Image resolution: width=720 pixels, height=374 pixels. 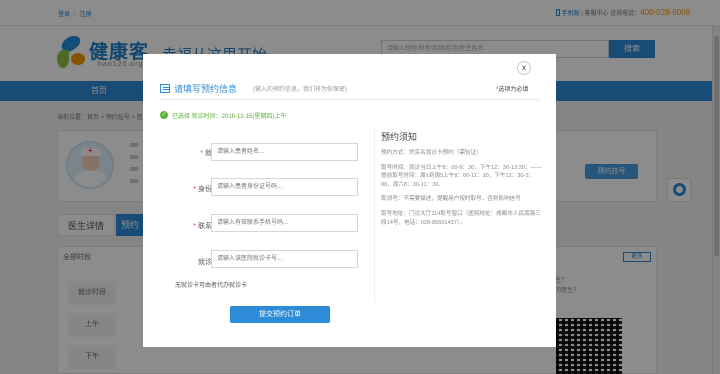 I want to click on form-icon, so click(x=165, y=88).